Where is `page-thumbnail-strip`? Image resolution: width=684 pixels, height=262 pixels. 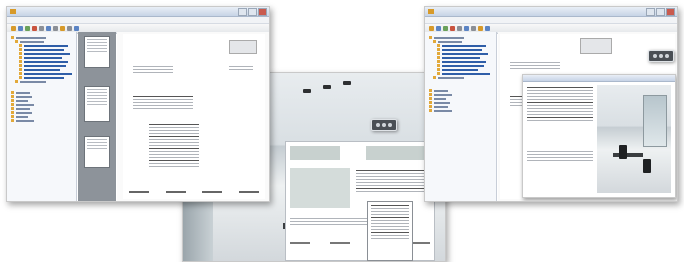 page-thumbnail-strip is located at coordinates (97, 116).